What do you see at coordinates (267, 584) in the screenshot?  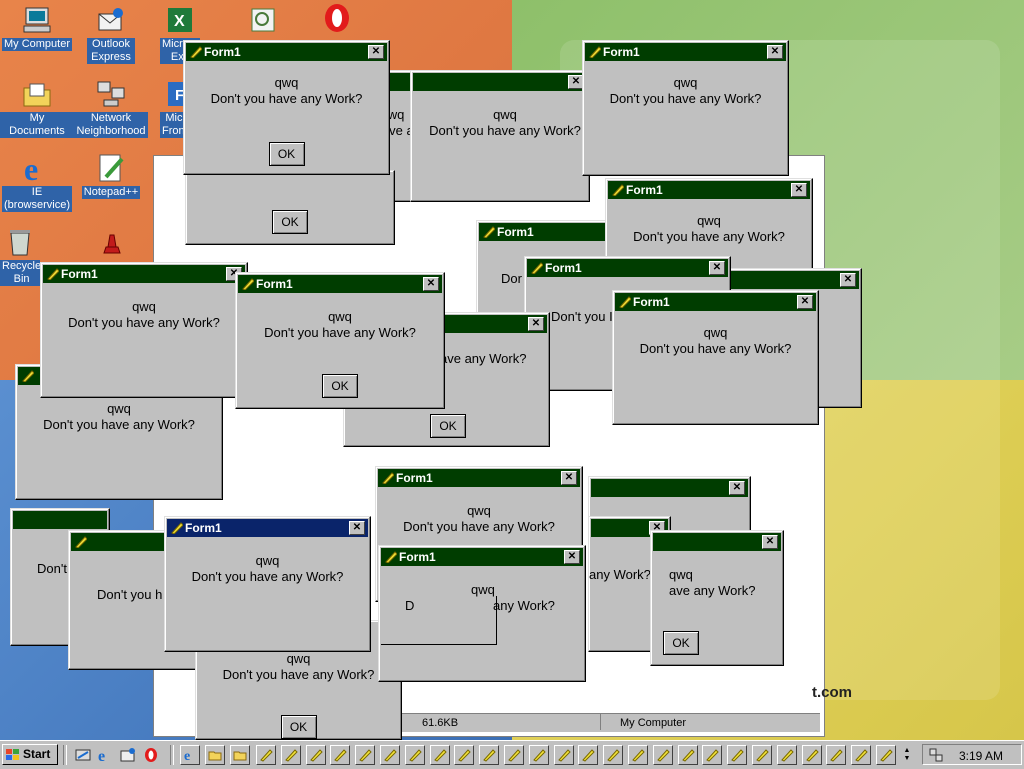 I see `form1-dialog-active: Form1 ✕ qwq Don't you have any Work?` at bounding box center [267, 584].